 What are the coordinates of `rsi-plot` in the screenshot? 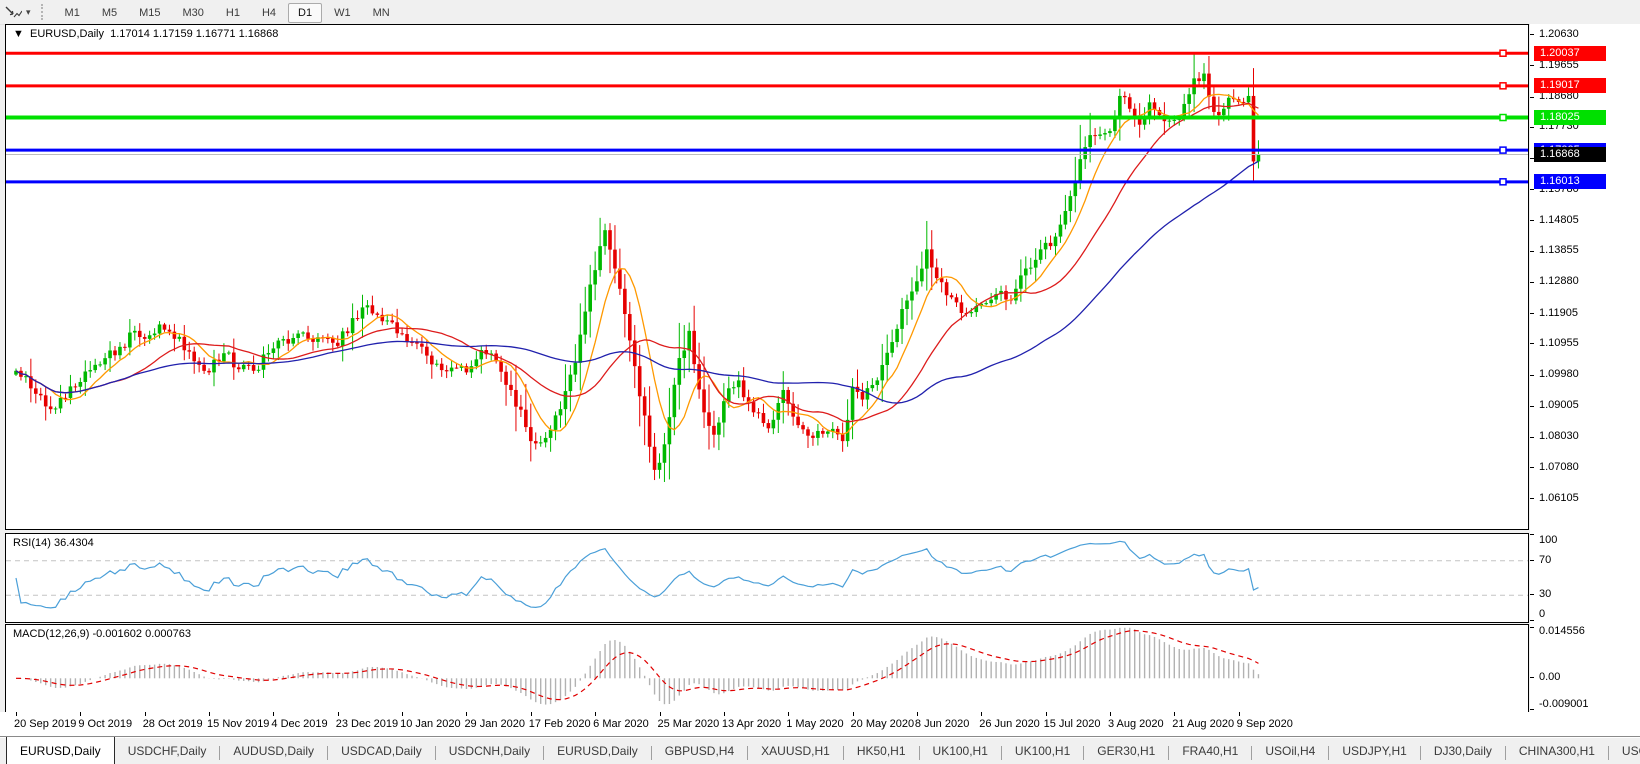 It's located at (767, 578).